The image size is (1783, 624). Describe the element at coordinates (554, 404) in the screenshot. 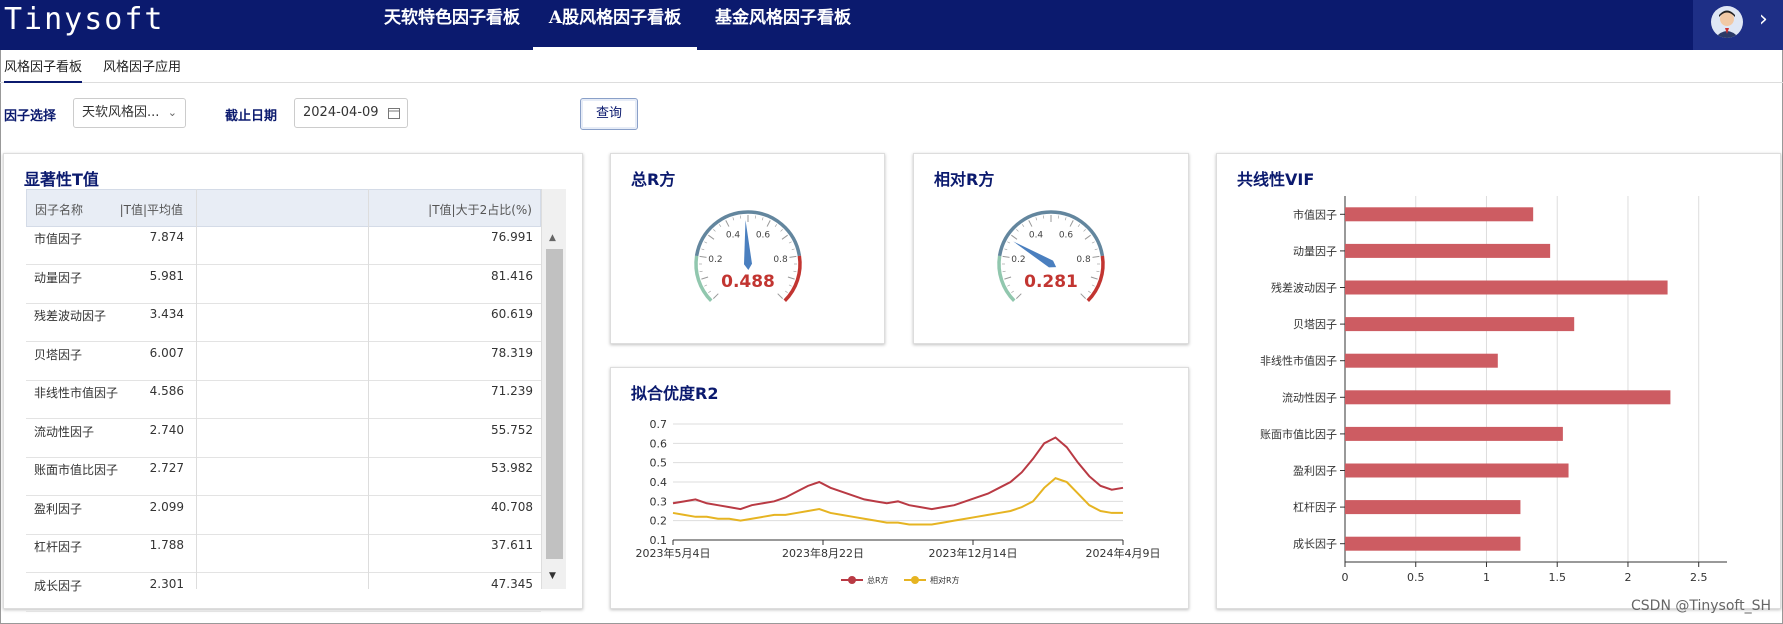

I see `scrollbar-thumb` at that location.